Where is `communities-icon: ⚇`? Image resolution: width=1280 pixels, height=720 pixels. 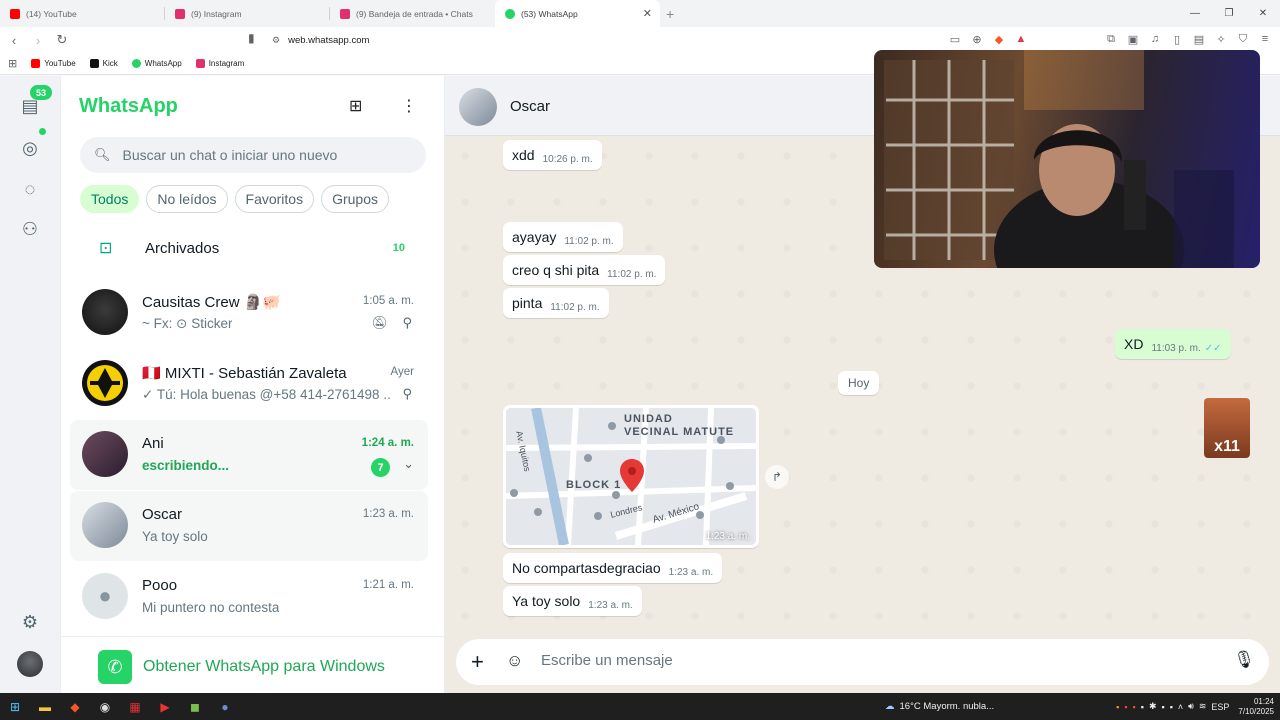 communities-icon: ⚇ is located at coordinates (30, 229).